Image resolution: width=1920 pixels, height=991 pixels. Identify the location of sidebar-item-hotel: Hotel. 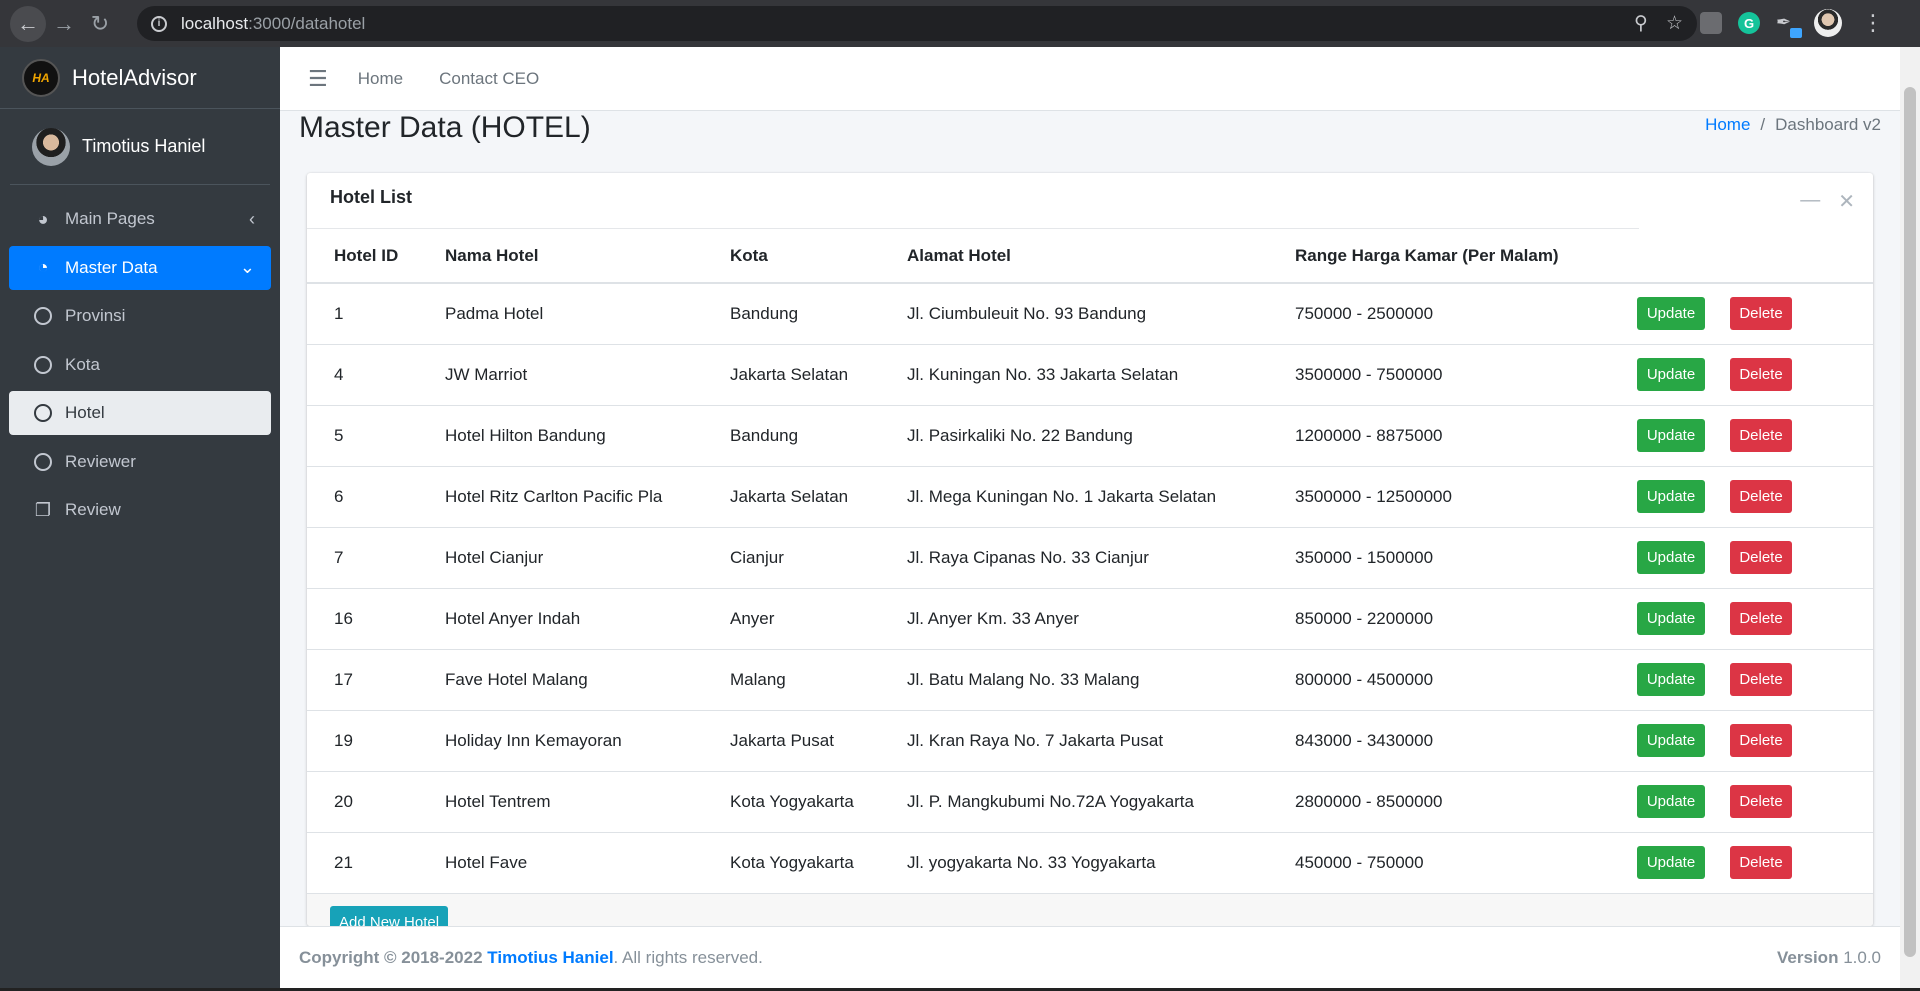
(140, 413).